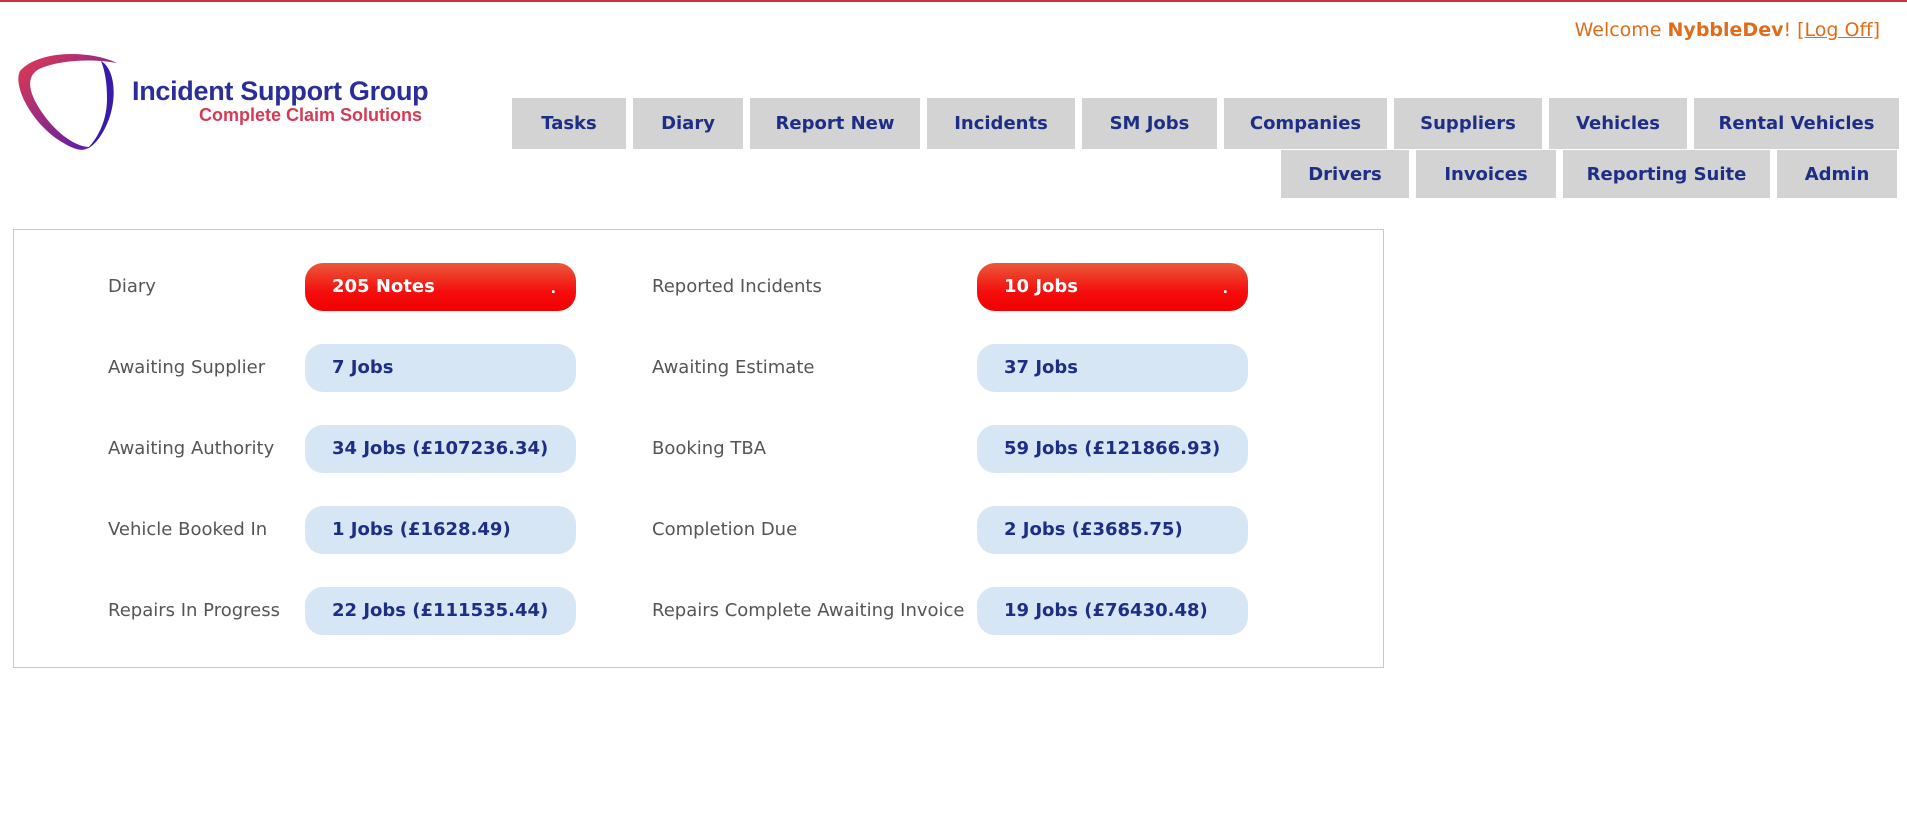  Describe the element at coordinates (1486, 174) in the screenshot. I see `nav-invoices: Invoices` at that location.